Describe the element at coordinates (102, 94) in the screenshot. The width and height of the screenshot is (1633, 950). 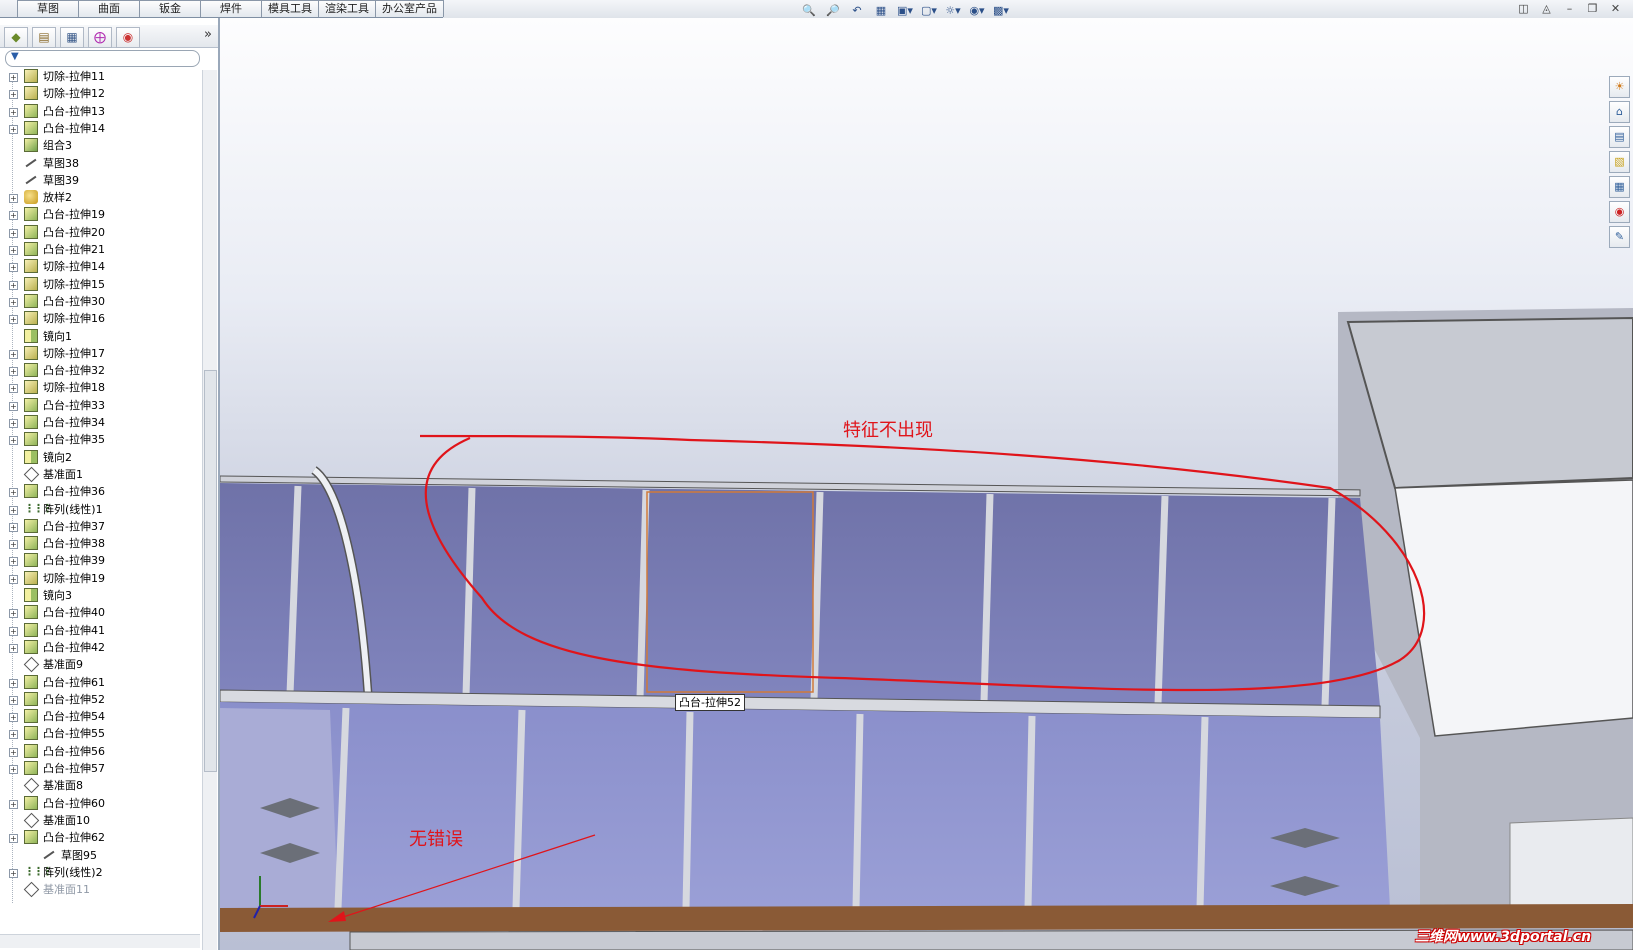
I see `tree-item: + 切除-拉伸12` at that location.